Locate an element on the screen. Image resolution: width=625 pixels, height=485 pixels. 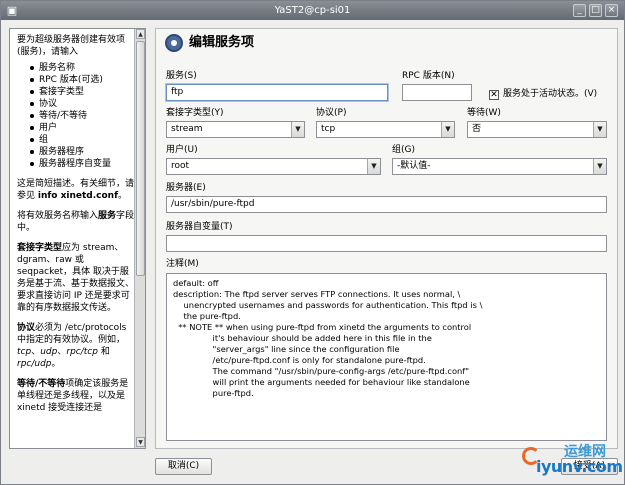
close-button: × is located at coordinates (611, 10).